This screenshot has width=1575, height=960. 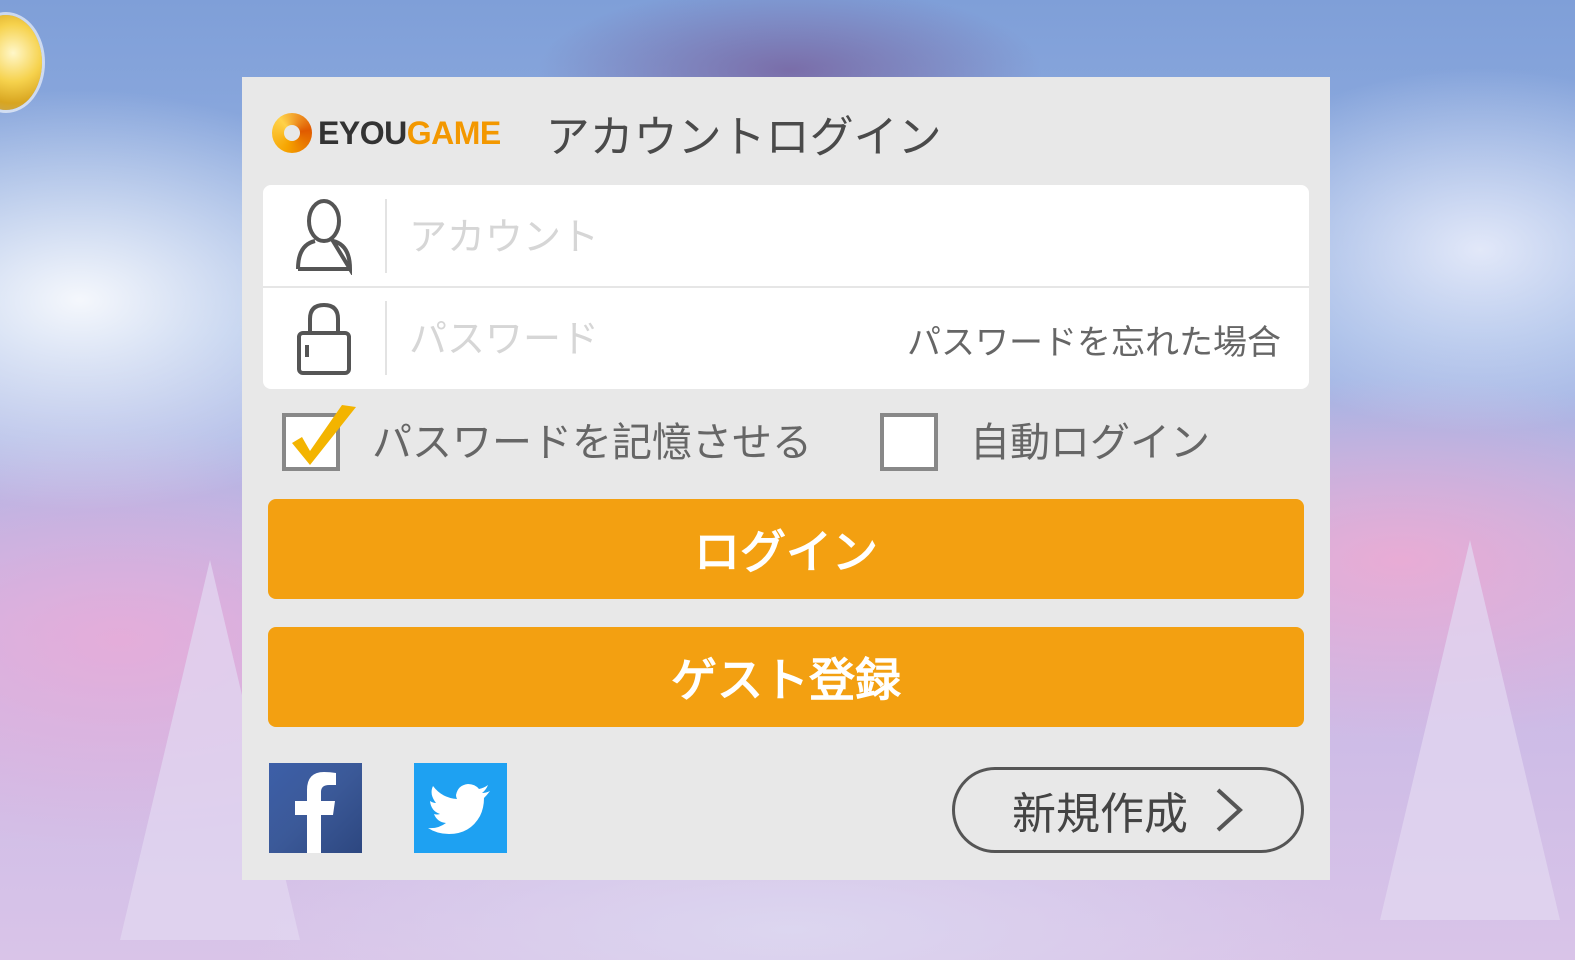 I want to click on twitter-login-button, so click(x=460, y=808).